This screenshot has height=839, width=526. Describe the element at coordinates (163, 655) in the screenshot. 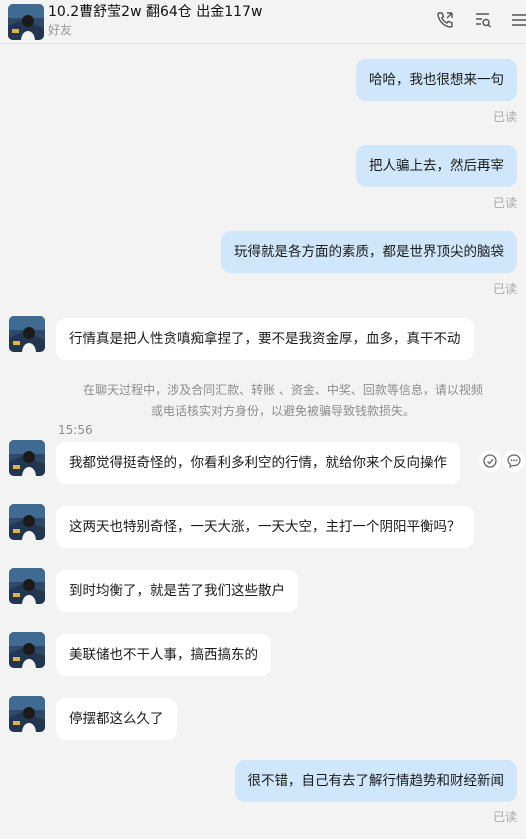

I see `message-bubble-other: 美联储也不干人事，搞西搞东的` at that location.